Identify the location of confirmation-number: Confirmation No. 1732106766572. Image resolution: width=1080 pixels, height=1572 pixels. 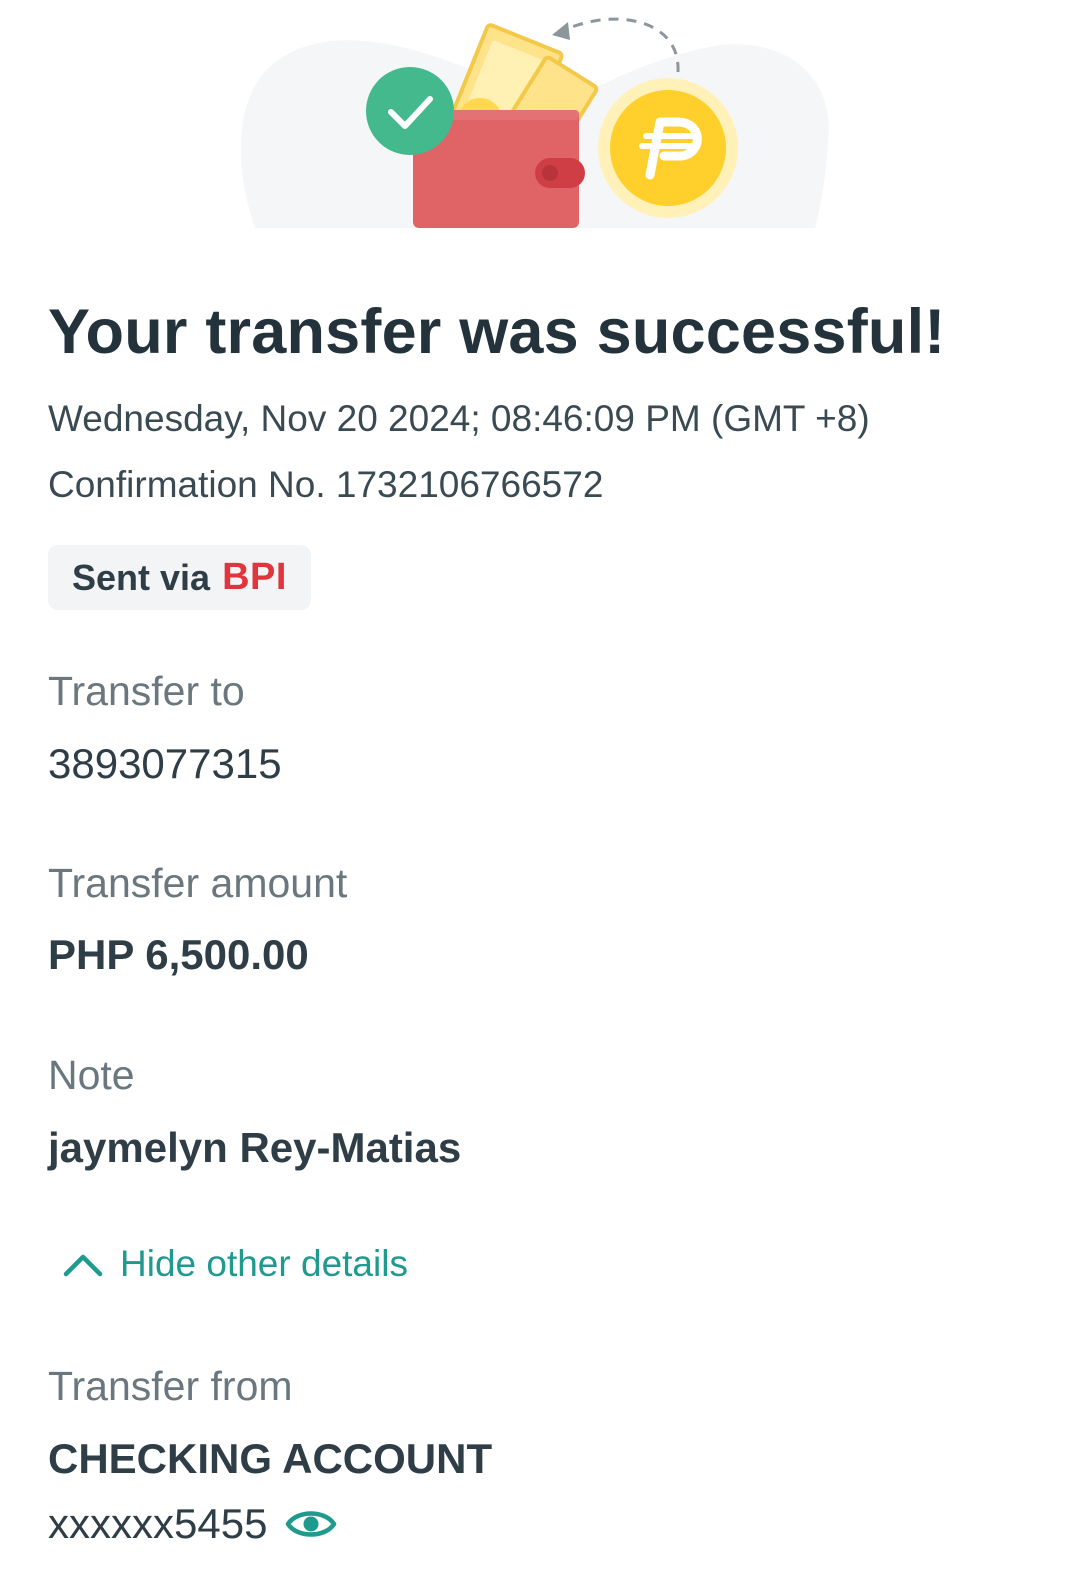
(326, 484).